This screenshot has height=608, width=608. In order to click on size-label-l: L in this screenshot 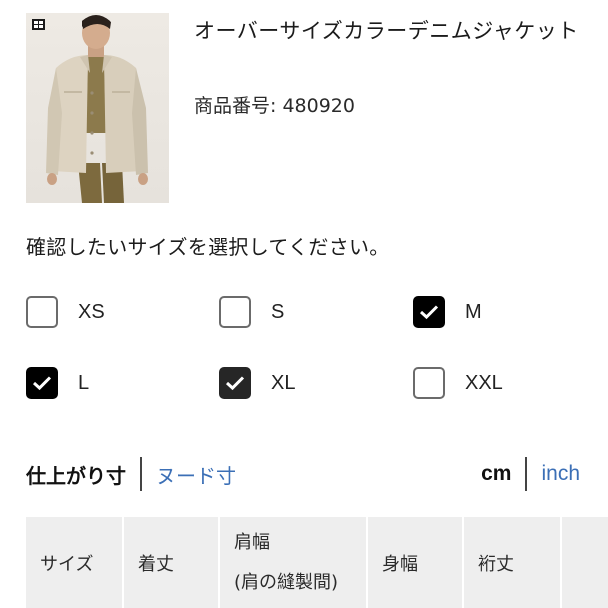, I will do `click(84, 382)`.